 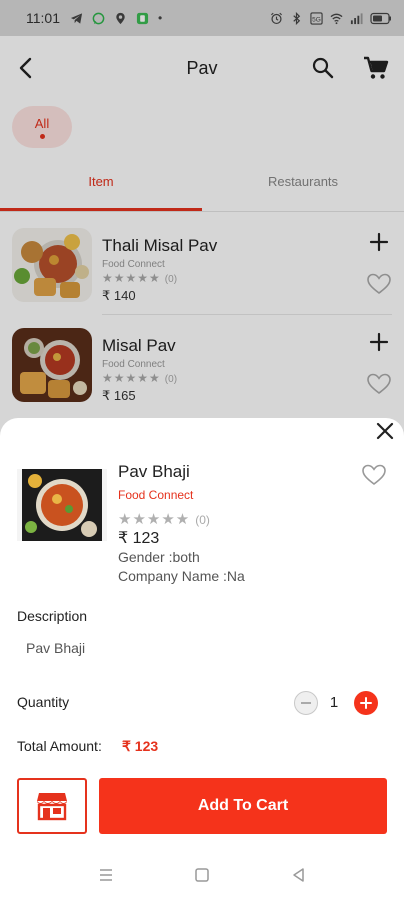 What do you see at coordinates (59, 746) in the screenshot?
I see `total-amount-label: Total Amount:` at bounding box center [59, 746].